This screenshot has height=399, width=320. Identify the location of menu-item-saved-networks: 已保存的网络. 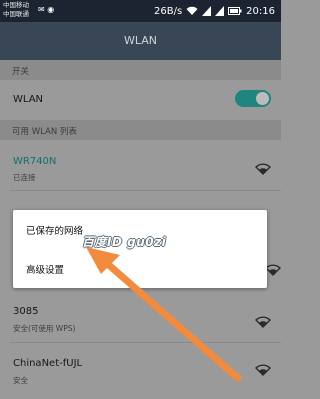
(54, 230).